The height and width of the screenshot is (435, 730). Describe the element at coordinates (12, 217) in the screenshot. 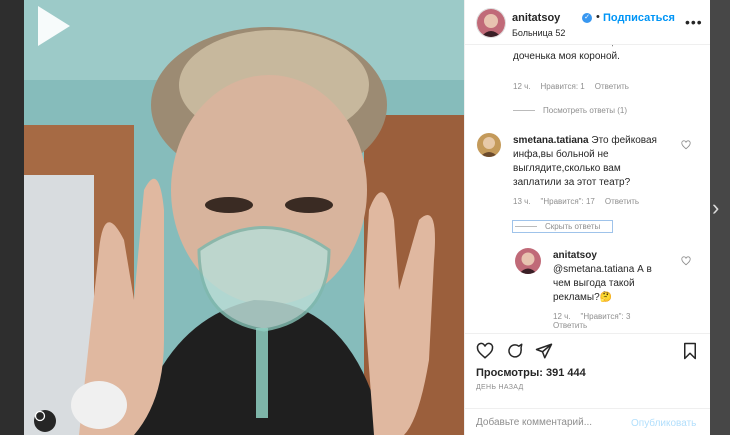

I see `backdrop-left-edge` at that location.